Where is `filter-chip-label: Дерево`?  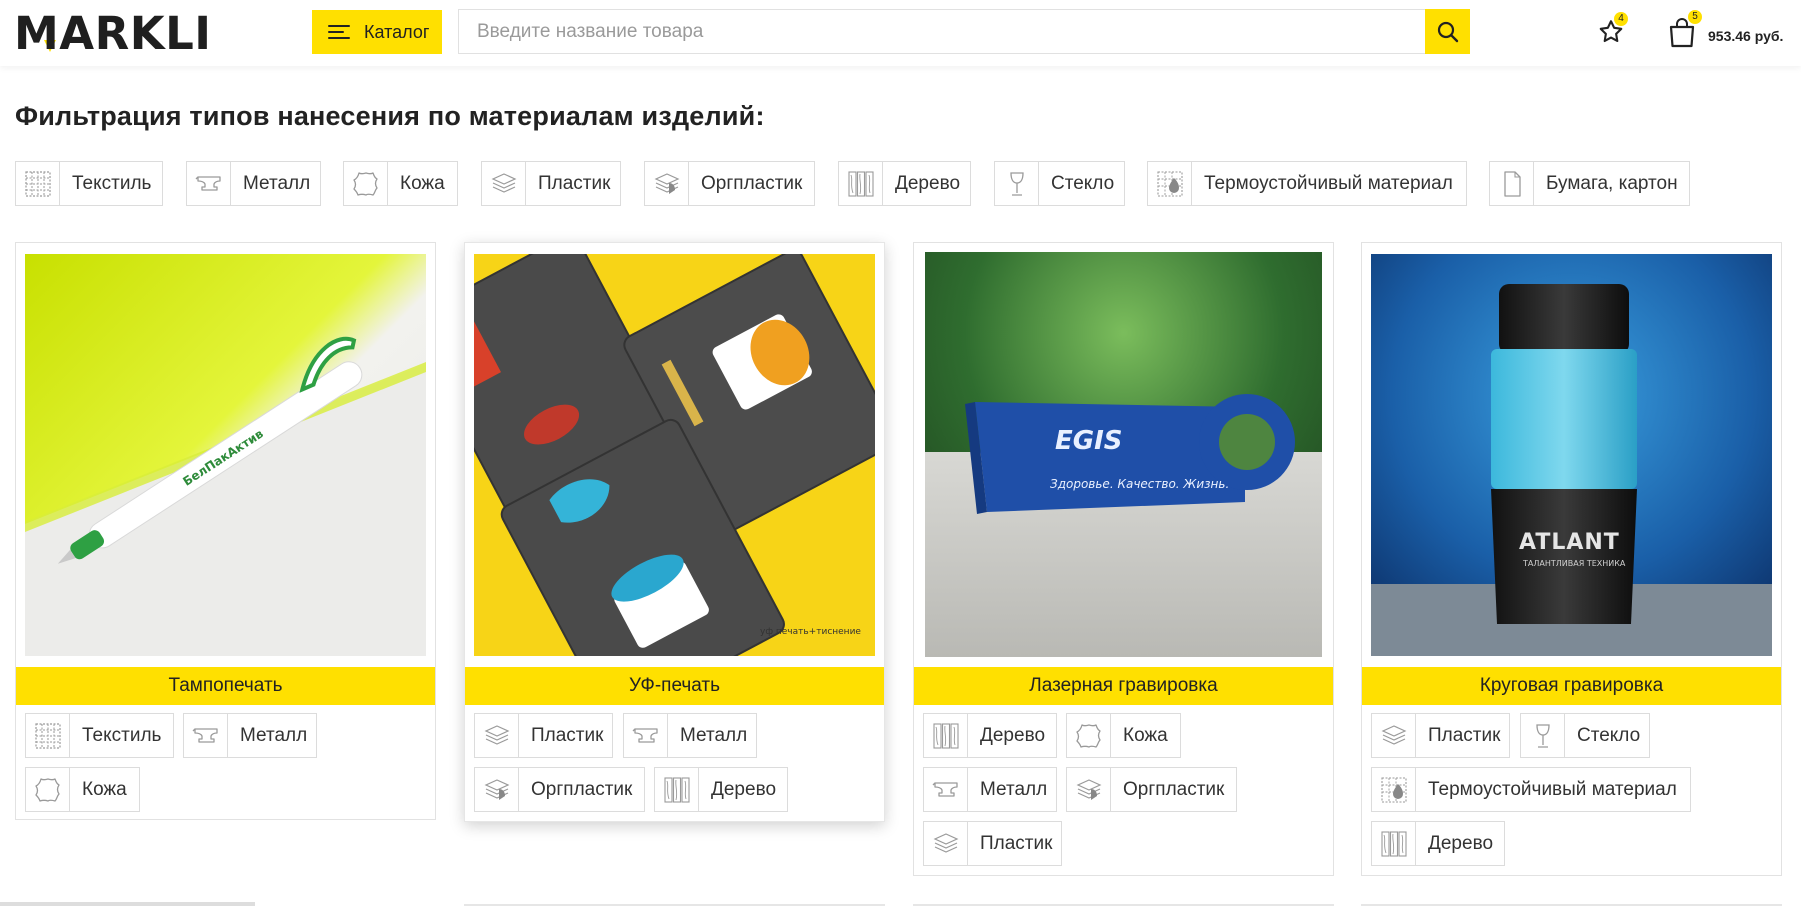
filter-chip-label: Дерево is located at coordinates (928, 183).